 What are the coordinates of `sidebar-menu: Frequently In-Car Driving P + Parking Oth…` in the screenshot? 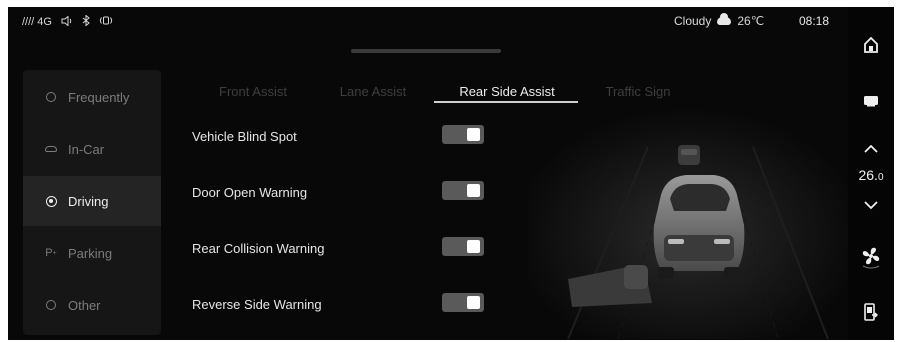 It's located at (92, 202).